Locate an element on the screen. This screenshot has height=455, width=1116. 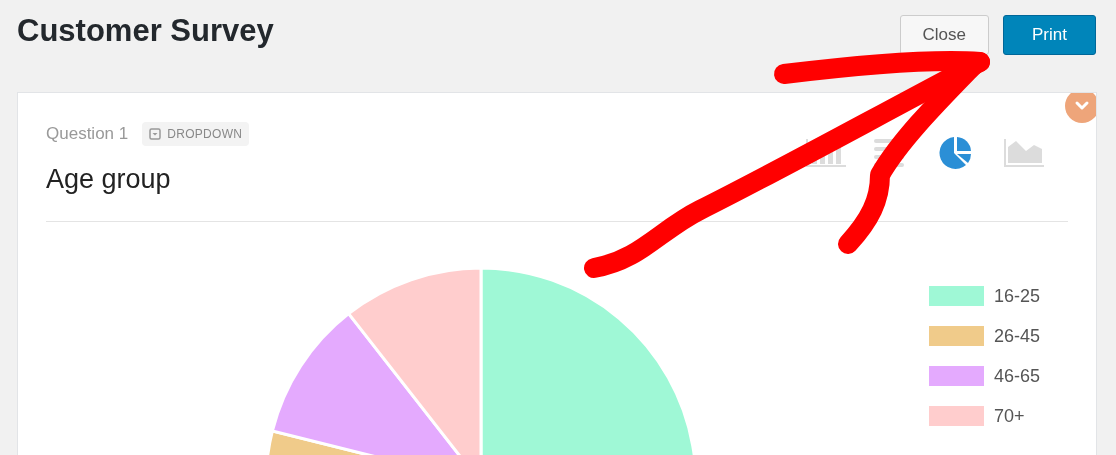
question-number: Question 1 is located at coordinates (87, 134).